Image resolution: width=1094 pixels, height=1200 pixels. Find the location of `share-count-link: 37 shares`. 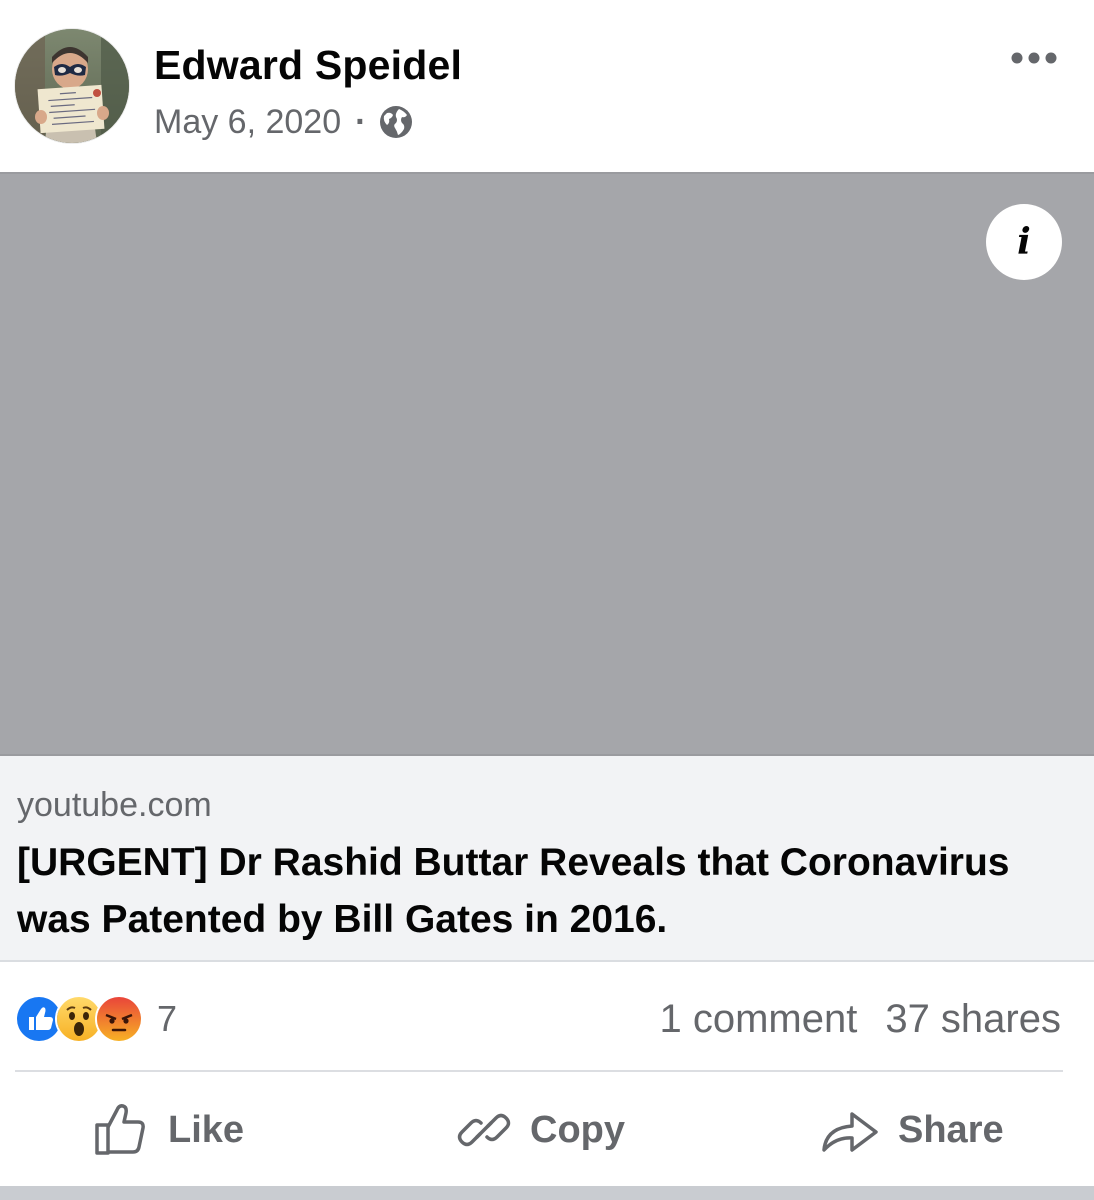

share-count-link: 37 shares is located at coordinates (973, 1019).